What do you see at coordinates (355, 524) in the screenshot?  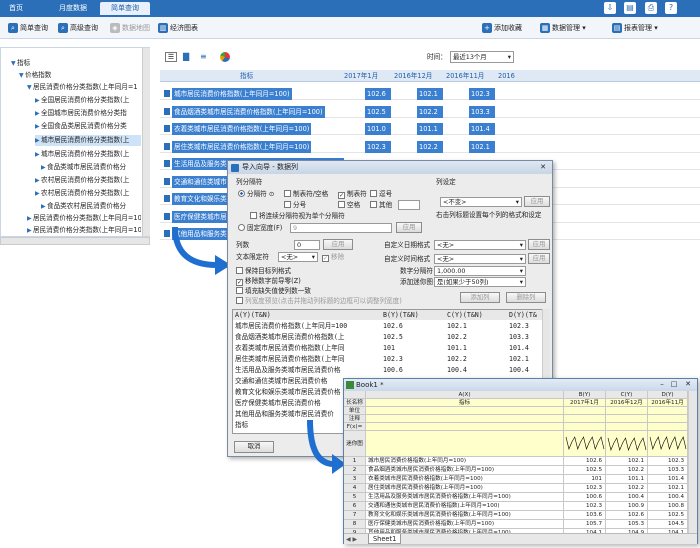 I see `row-number: 8` at bounding box center [355, 524].